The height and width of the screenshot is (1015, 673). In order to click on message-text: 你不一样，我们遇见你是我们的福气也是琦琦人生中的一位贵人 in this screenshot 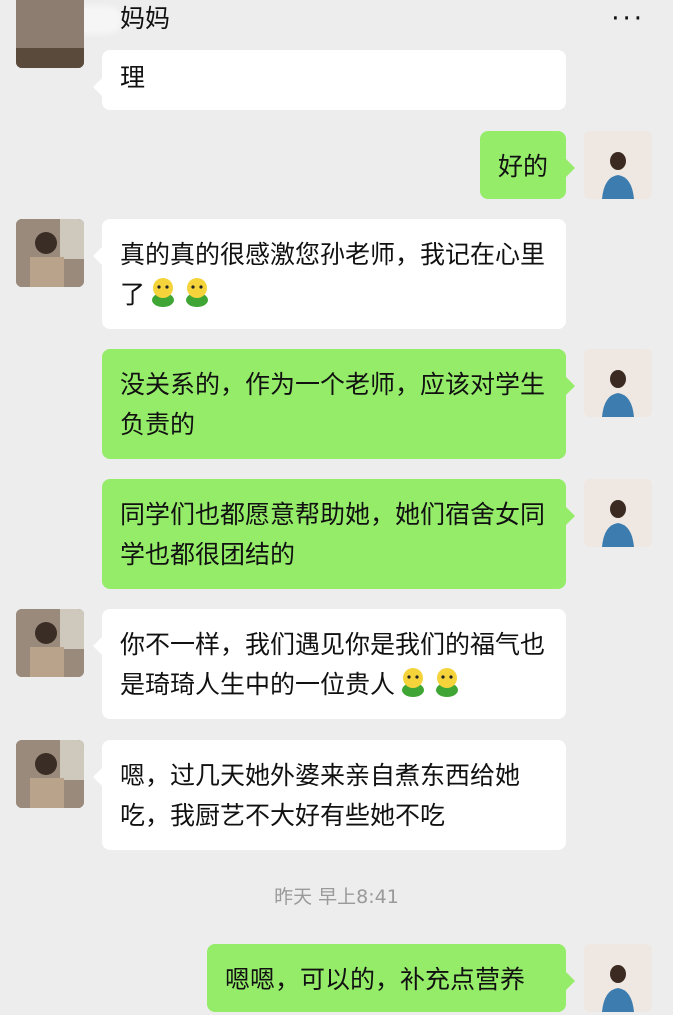, I will do `click(333, 664)`.